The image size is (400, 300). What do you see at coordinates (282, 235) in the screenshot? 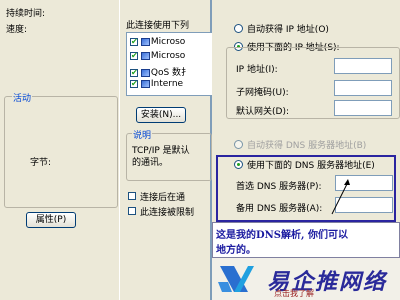
I see `annotation-line1: 这是我的DNS解析, 你们可以` at bounding box center [282, 235].